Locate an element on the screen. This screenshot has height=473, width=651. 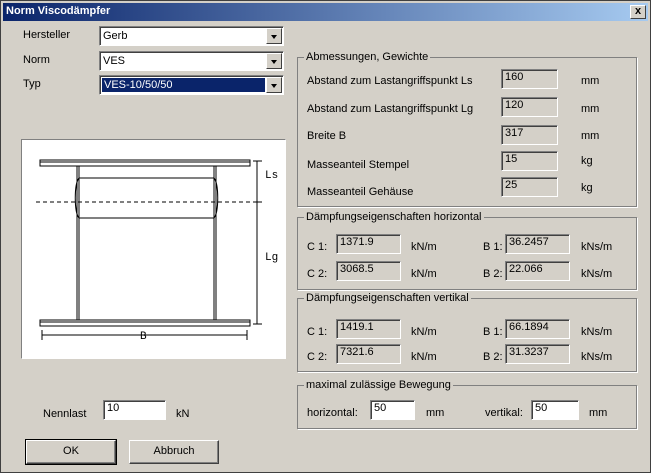
h-c2-label: C 2: is located at coordinates (317, 274).